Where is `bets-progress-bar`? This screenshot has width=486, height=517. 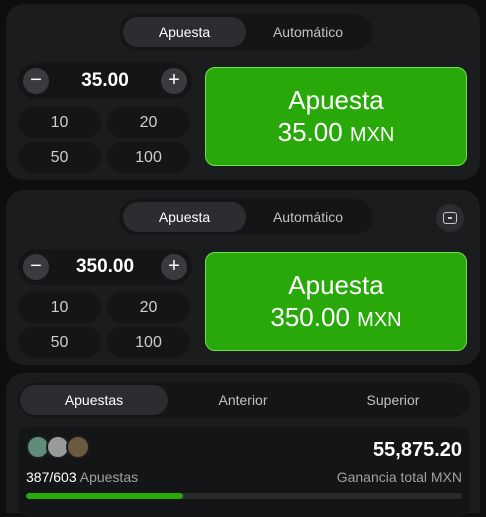
bets-progress-bar is located at coordinates (244, 496).